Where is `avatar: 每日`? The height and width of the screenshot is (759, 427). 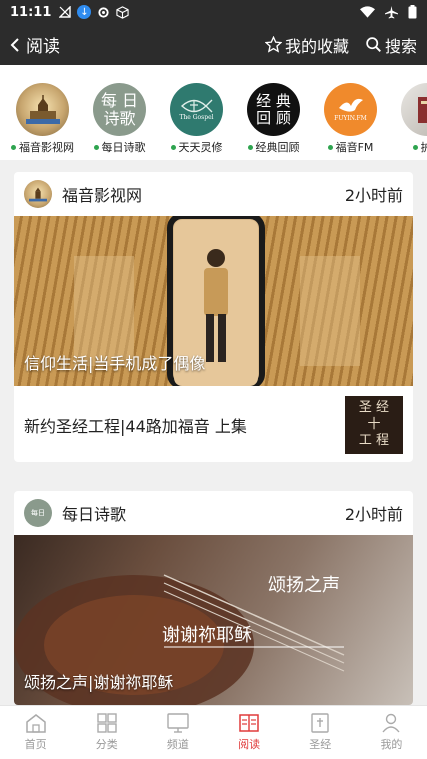
avatar: 每日 is located at coordinates (38, 513).